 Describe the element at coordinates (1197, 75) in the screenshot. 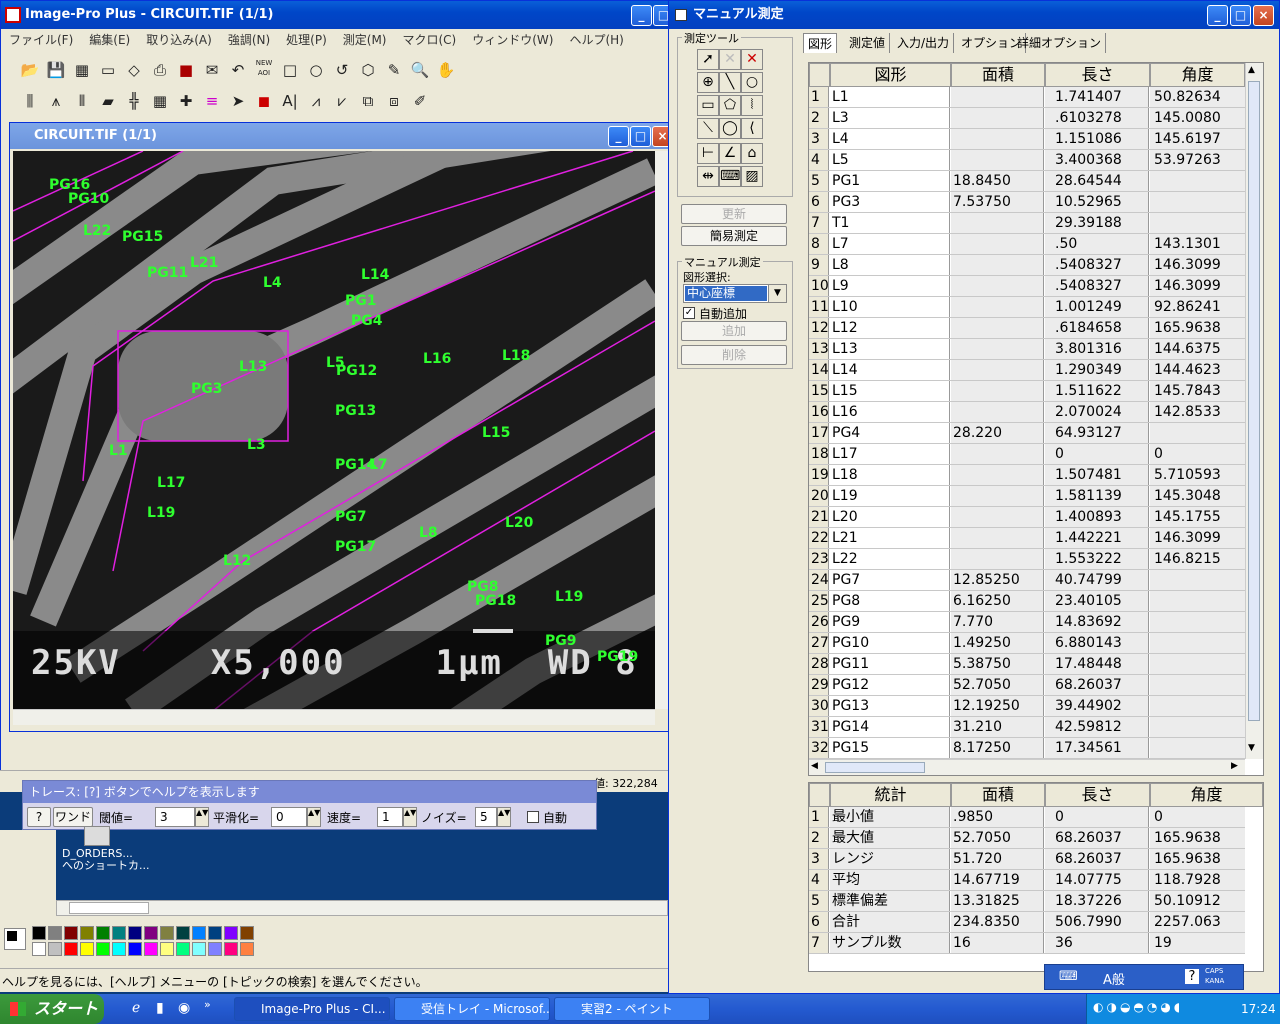

I see `header-angle: 角度` at that location.